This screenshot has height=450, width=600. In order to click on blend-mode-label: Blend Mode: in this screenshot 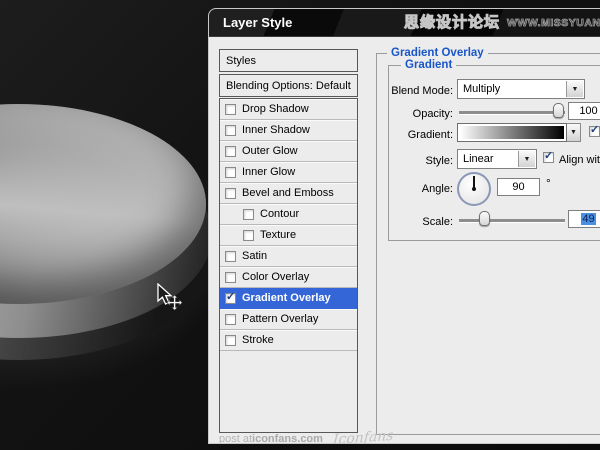, I will do `click(422, 91)`.